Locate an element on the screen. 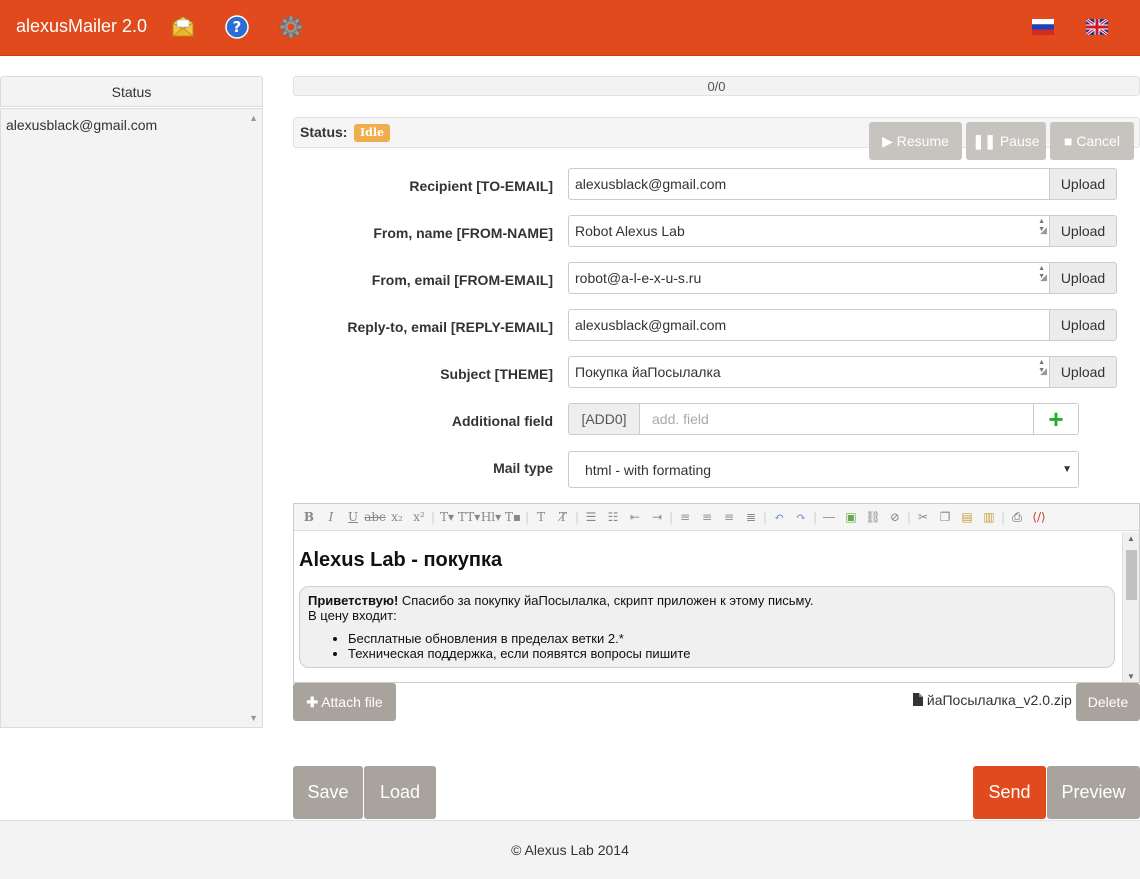  help-icon: ? is located at coordinates (237, 27).